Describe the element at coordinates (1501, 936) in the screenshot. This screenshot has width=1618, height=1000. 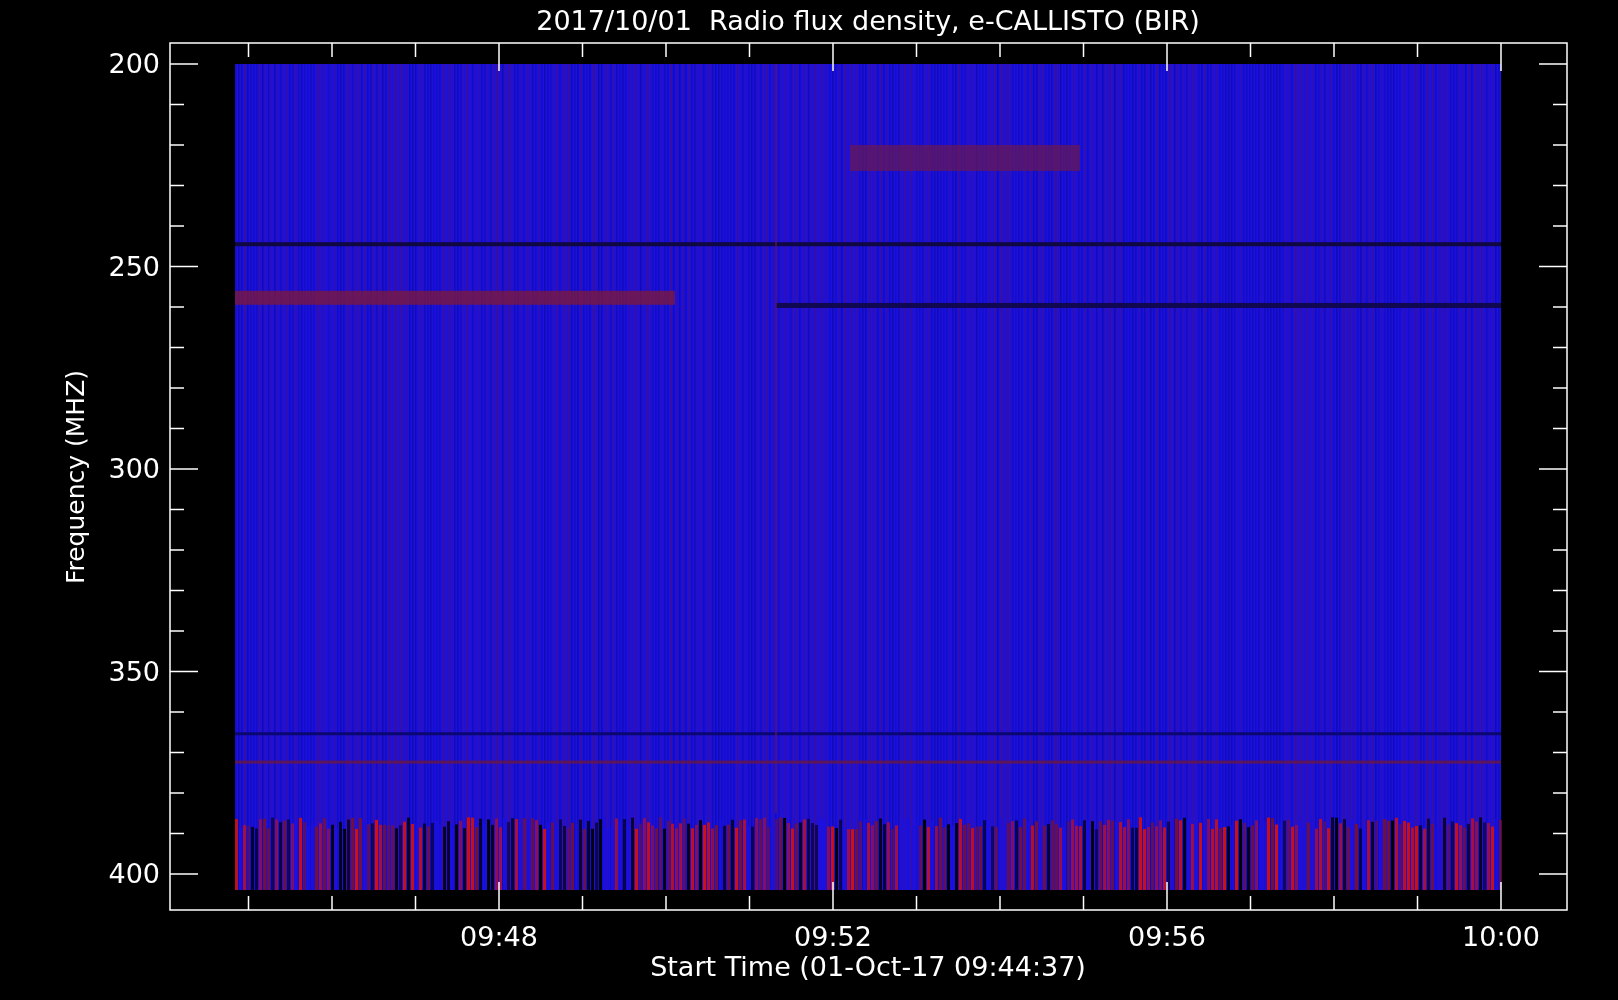
I see `x-tick-label: 10:00` at that location.